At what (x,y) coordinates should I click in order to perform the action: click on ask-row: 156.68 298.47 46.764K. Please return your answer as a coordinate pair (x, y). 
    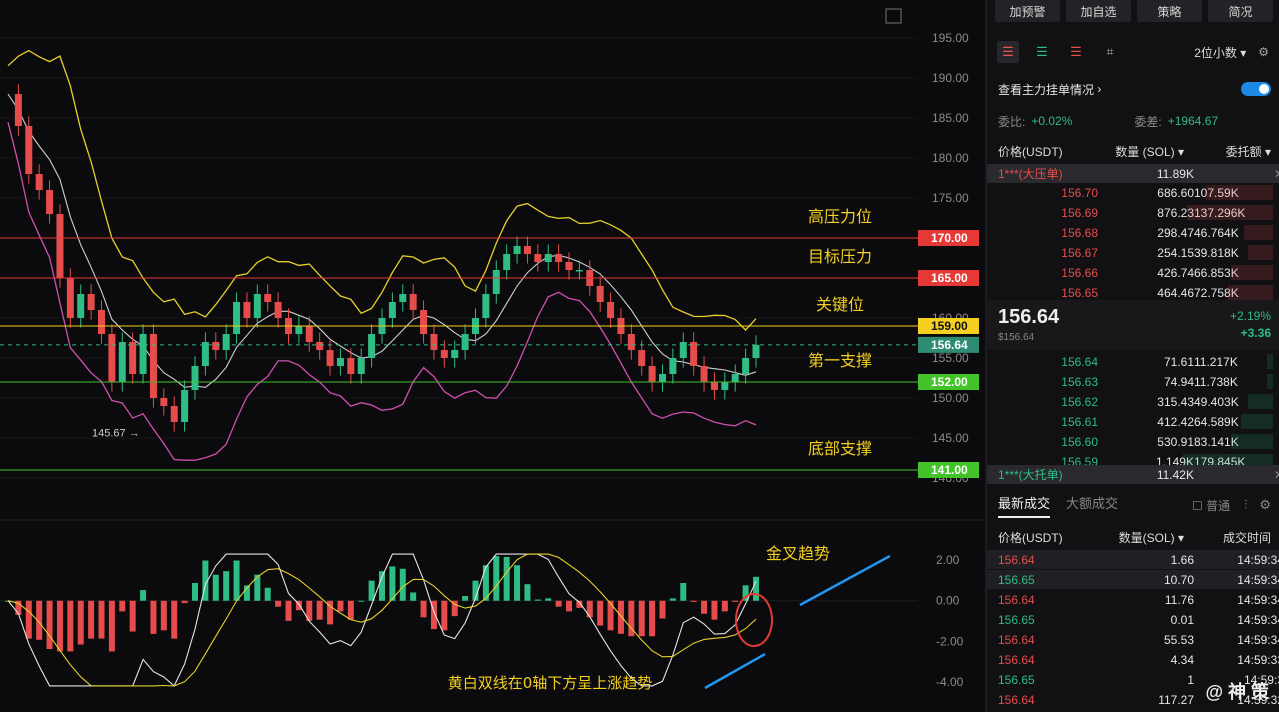
    Looking at the image, I should click on (1133, 232).